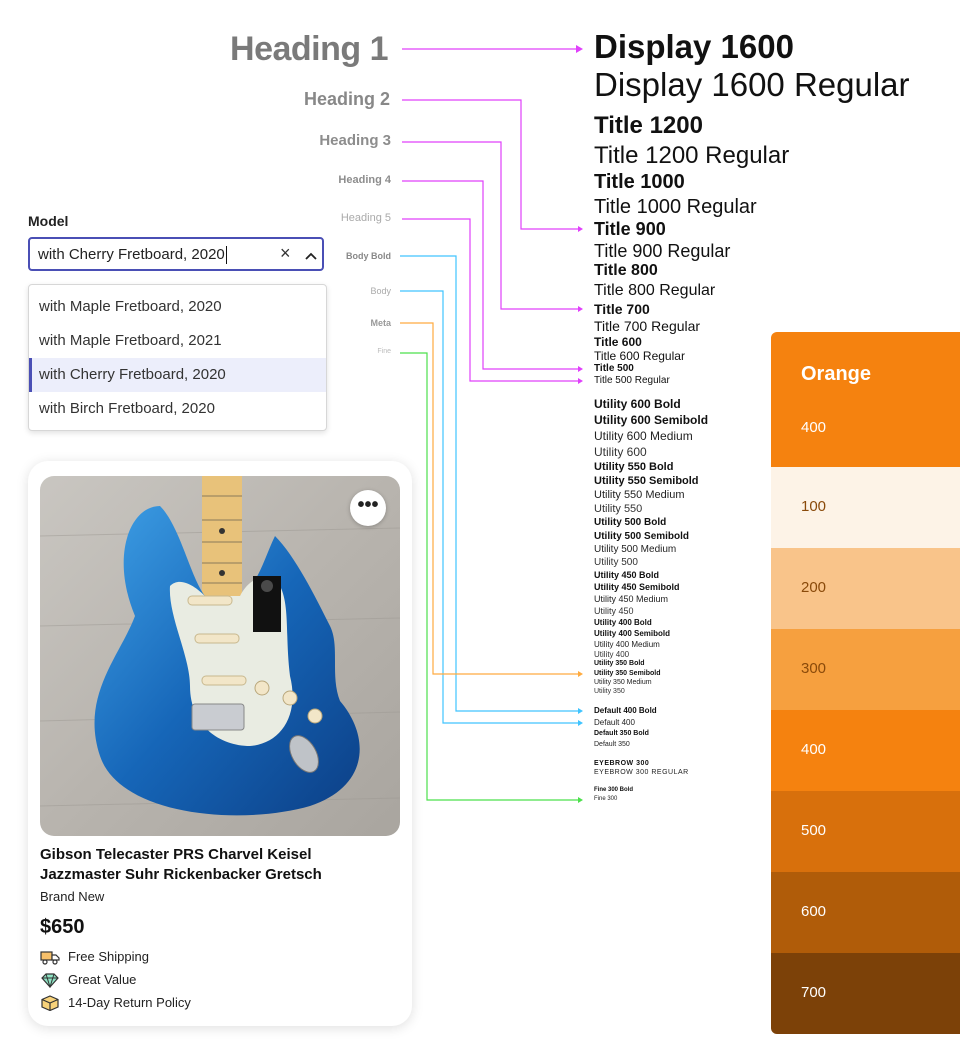 Image resolution: width=960 pixels, height=1060 pixels. Describe the element at coordinates (635, 549) in the screenshot. I see `specimen-utility-500-medium: Utility 500 Medium` at that location.